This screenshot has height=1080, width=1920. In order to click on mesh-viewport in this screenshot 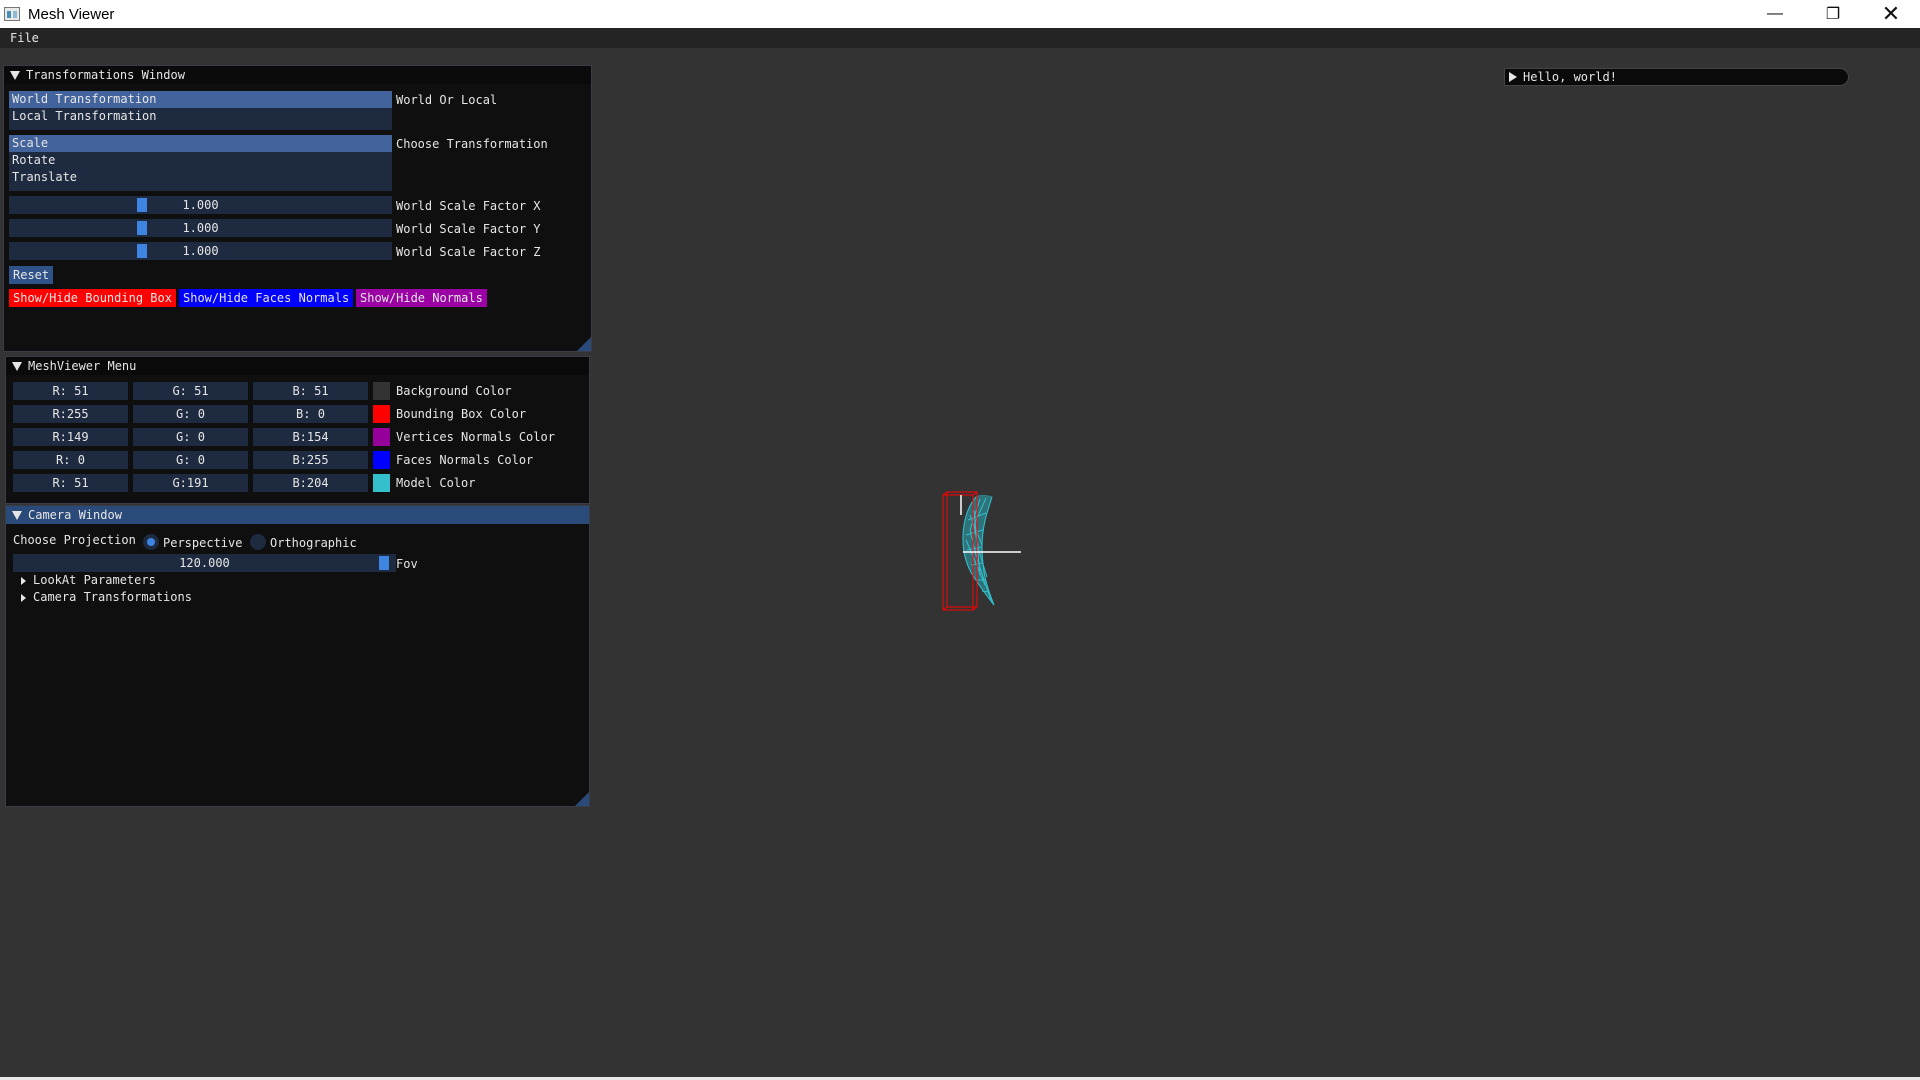, I will do `click(985, 552)`.